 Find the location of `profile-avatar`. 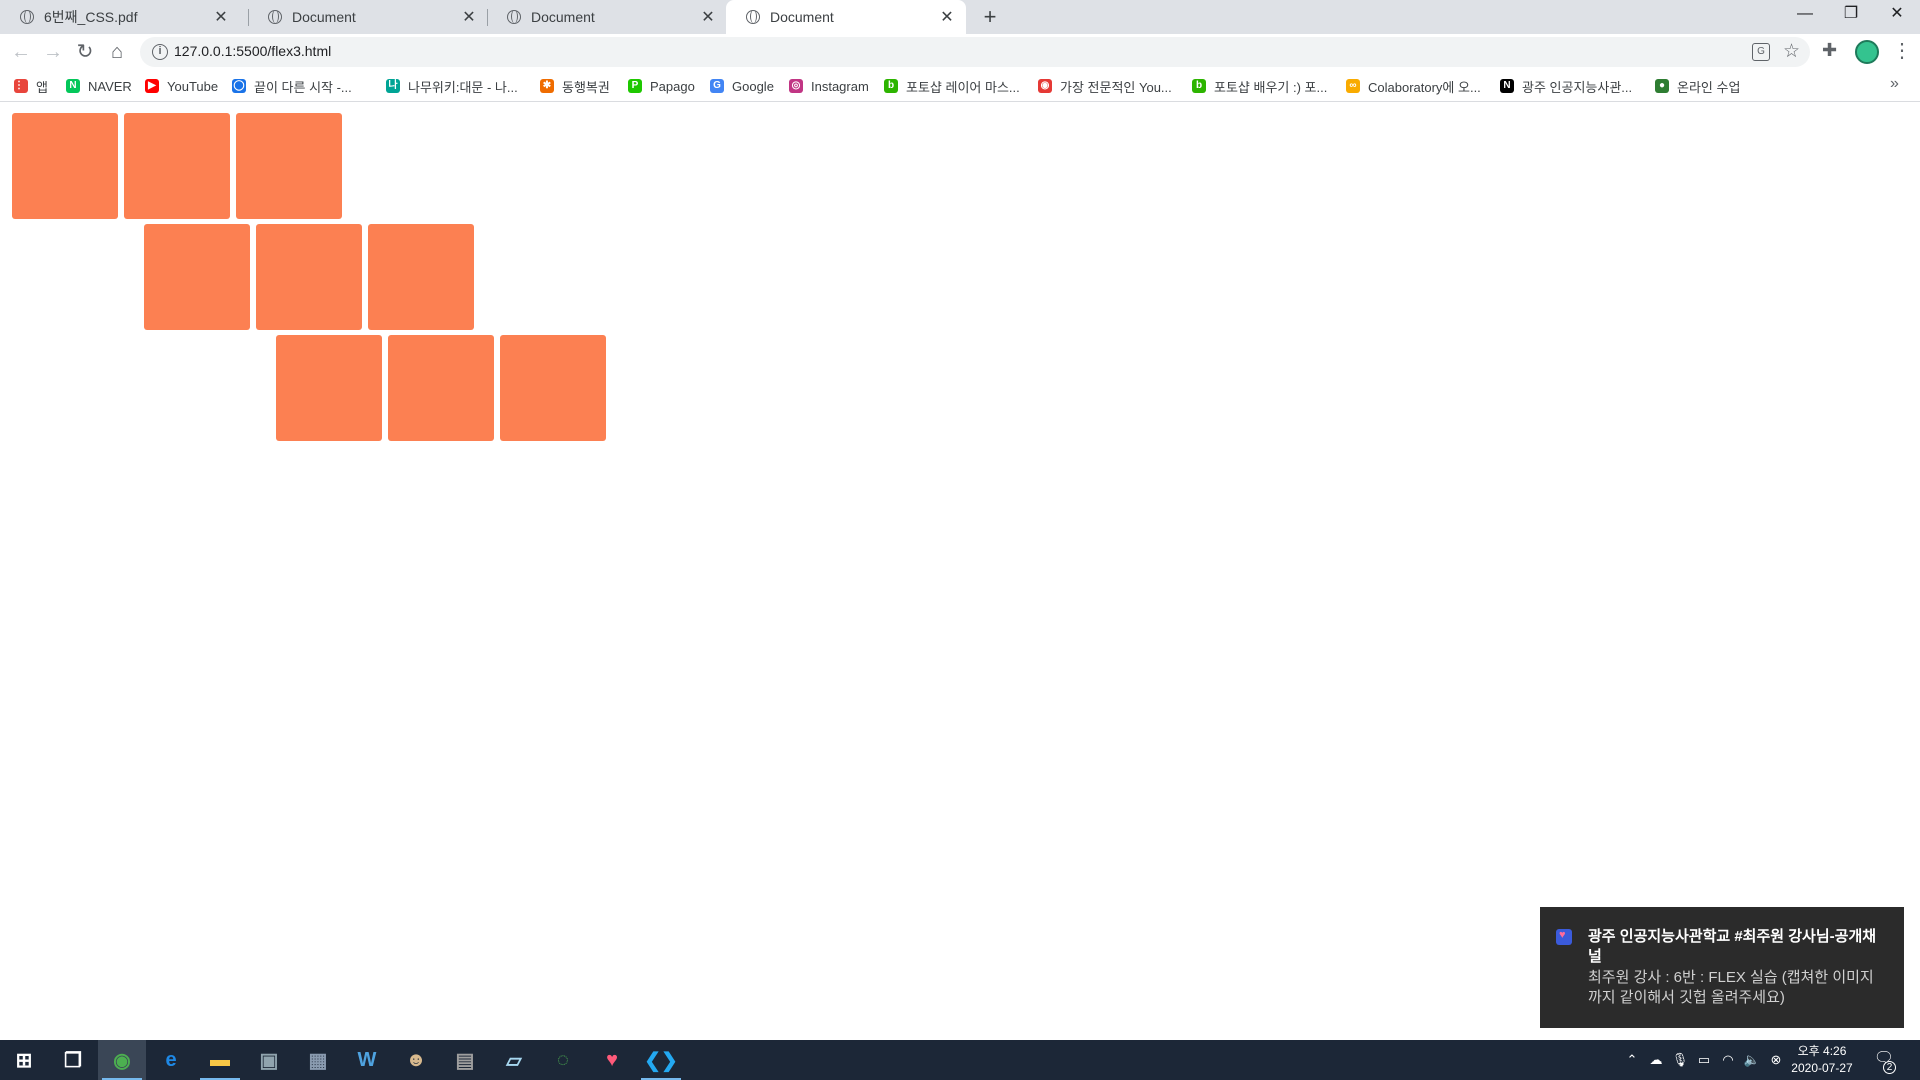

profile-avatar is located at coordinates (1867, 52).